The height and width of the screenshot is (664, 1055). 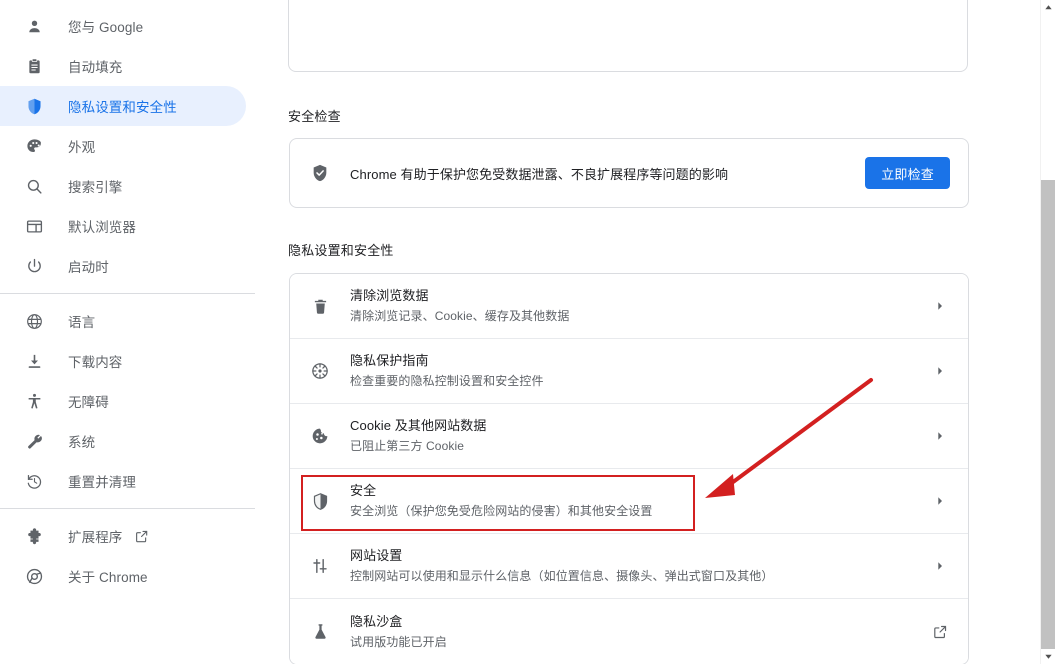 What do you see at coordinates (907, 173) in the screenshot?
I see `check-now-button: 立即检查` at bounding box center [907, 173].